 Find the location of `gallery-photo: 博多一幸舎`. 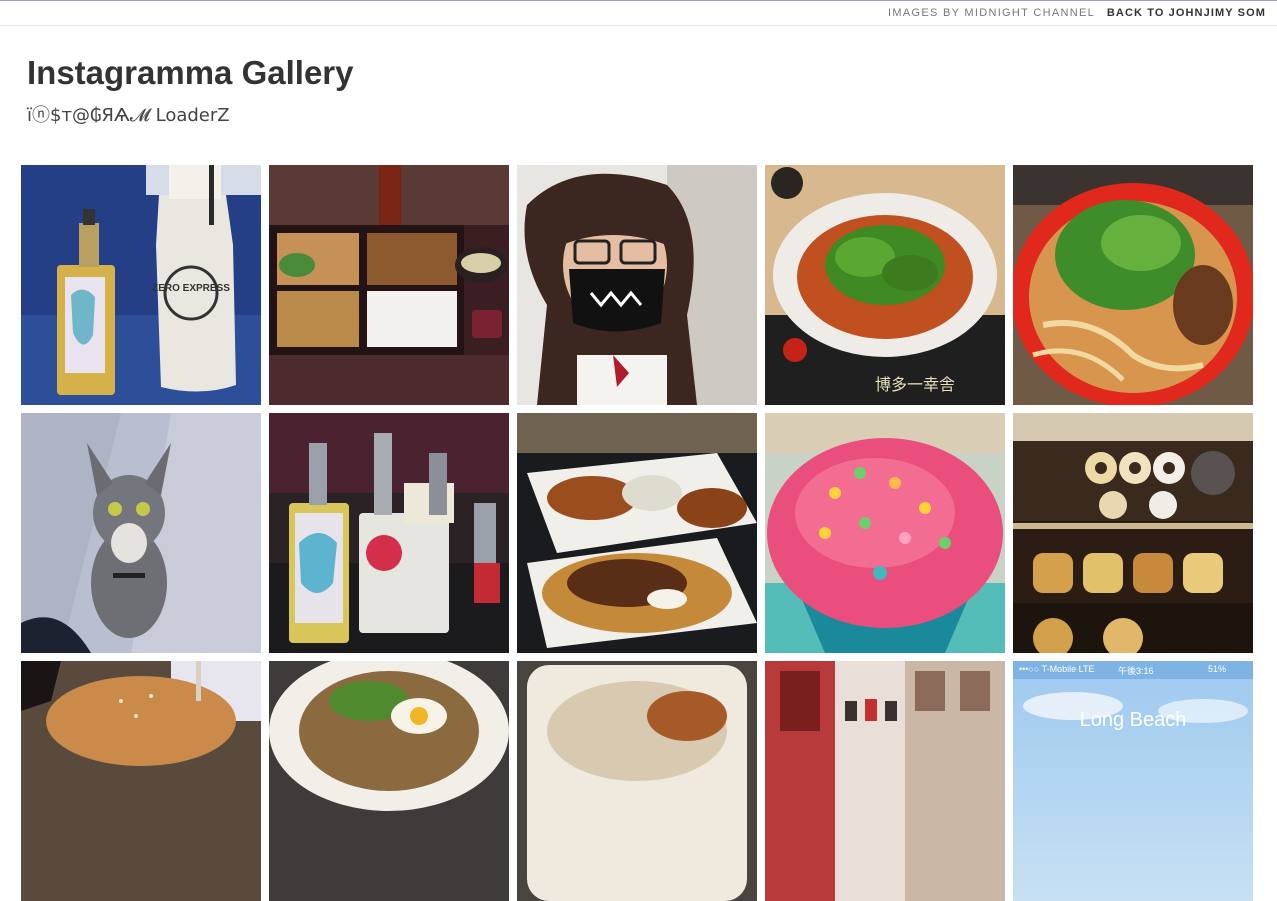

gallery-photo: 博多一幸舎 is located at coordinates (885, 285).